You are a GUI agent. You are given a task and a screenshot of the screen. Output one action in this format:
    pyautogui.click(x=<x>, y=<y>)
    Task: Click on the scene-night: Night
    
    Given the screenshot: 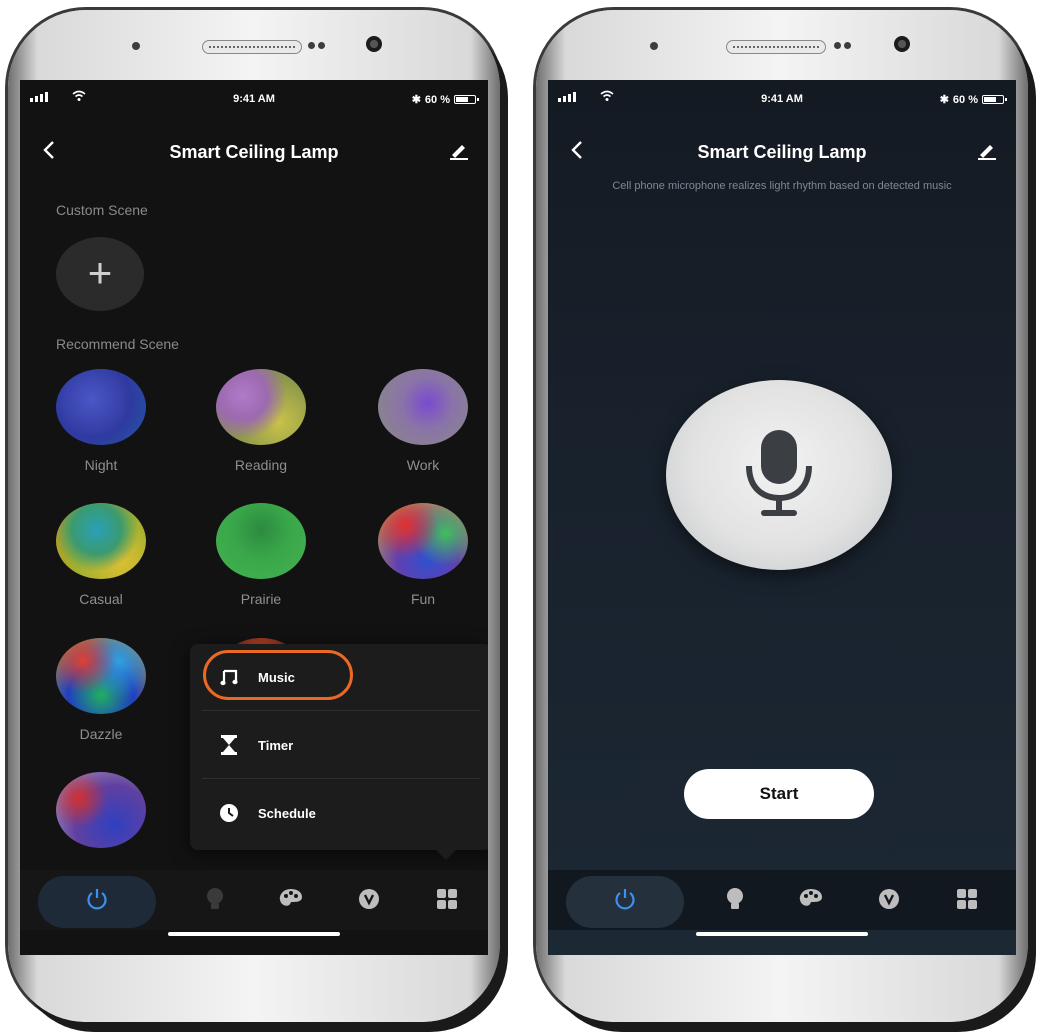 What is the action you would take?
    pyautogui.click(x=101, y=421)
    